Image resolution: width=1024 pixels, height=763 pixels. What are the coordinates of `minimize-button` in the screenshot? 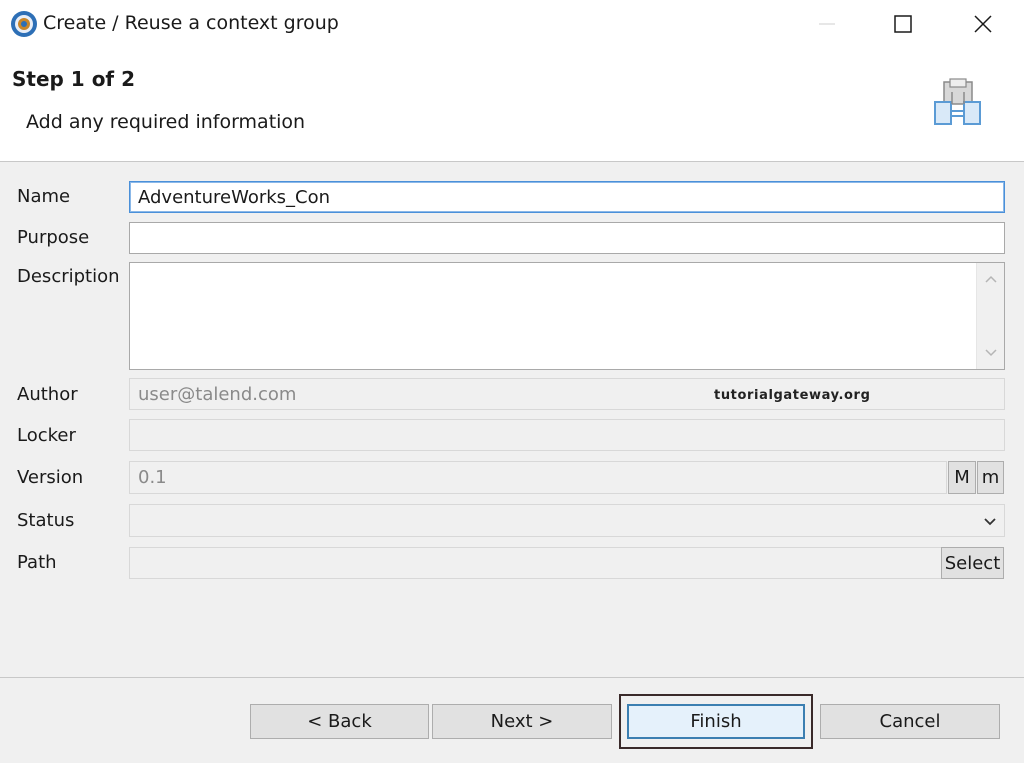 It's located at (827, 24).